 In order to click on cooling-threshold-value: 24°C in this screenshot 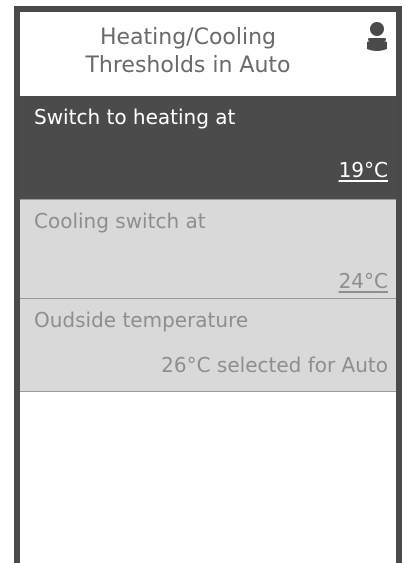, I will do `click(363, 281)`.